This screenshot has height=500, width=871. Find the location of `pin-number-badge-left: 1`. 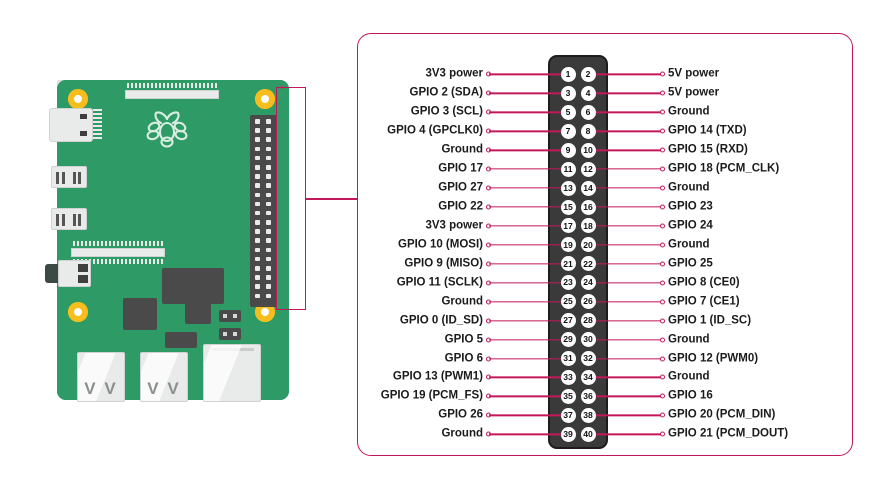

pin-number-badge-left: 1 is located at coordinates (568, 74).